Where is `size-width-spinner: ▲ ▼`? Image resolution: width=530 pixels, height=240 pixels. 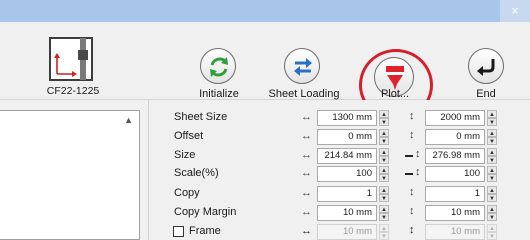 size-width-spinner: ▲ ▼ is located at coordinates (384, 156).